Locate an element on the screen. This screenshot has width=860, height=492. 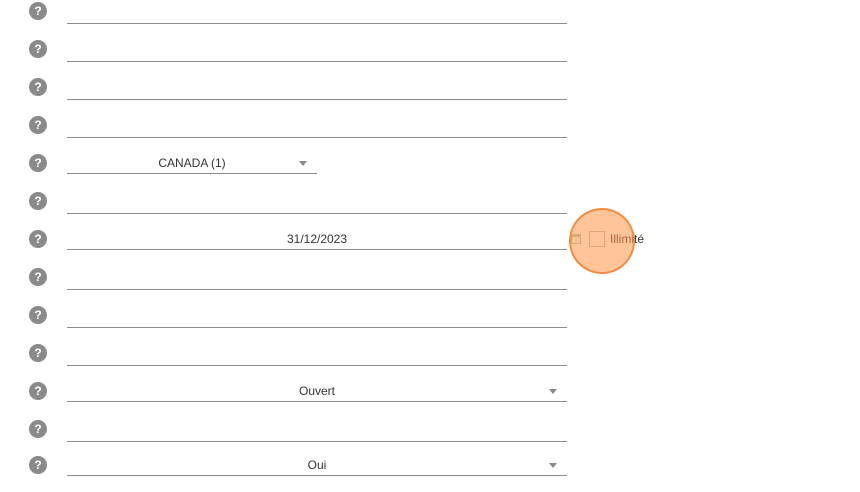
status-select: Ouvert is located at coordinates (317, 391).